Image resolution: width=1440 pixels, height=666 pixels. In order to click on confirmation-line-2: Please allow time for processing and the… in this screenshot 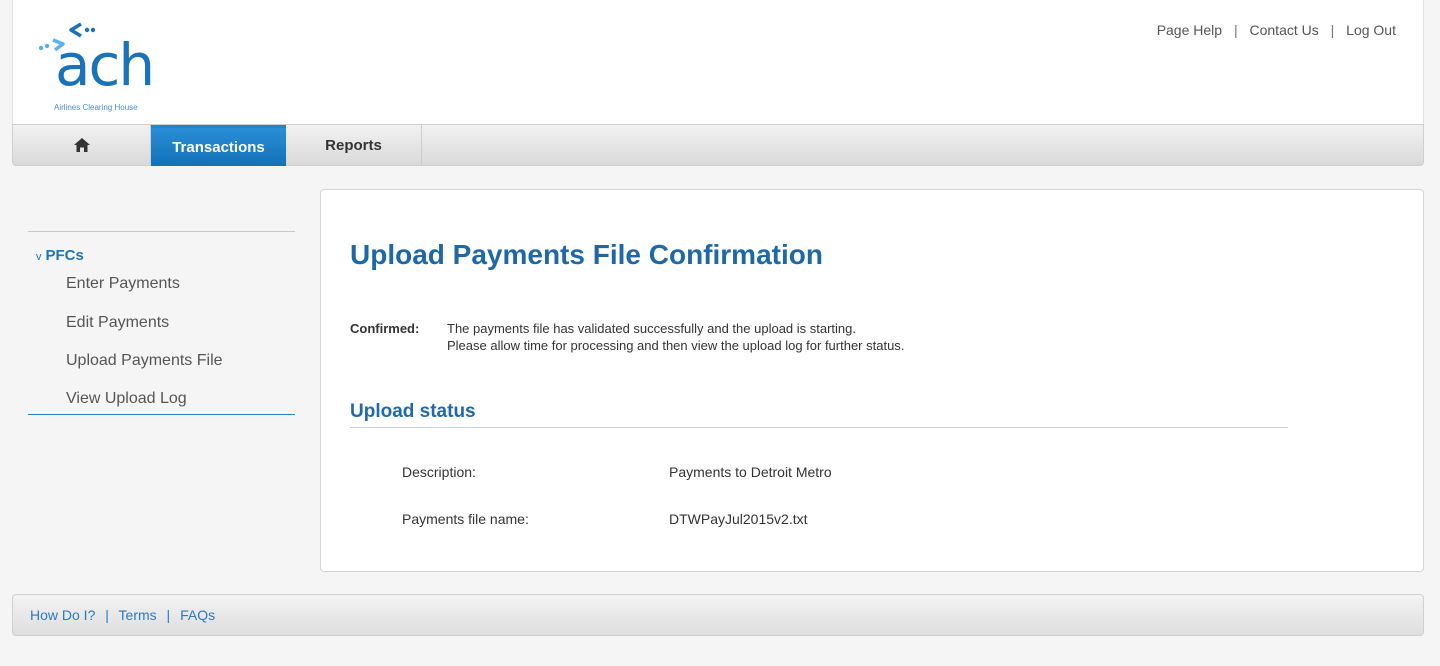, I will do `click(676, 345)`.